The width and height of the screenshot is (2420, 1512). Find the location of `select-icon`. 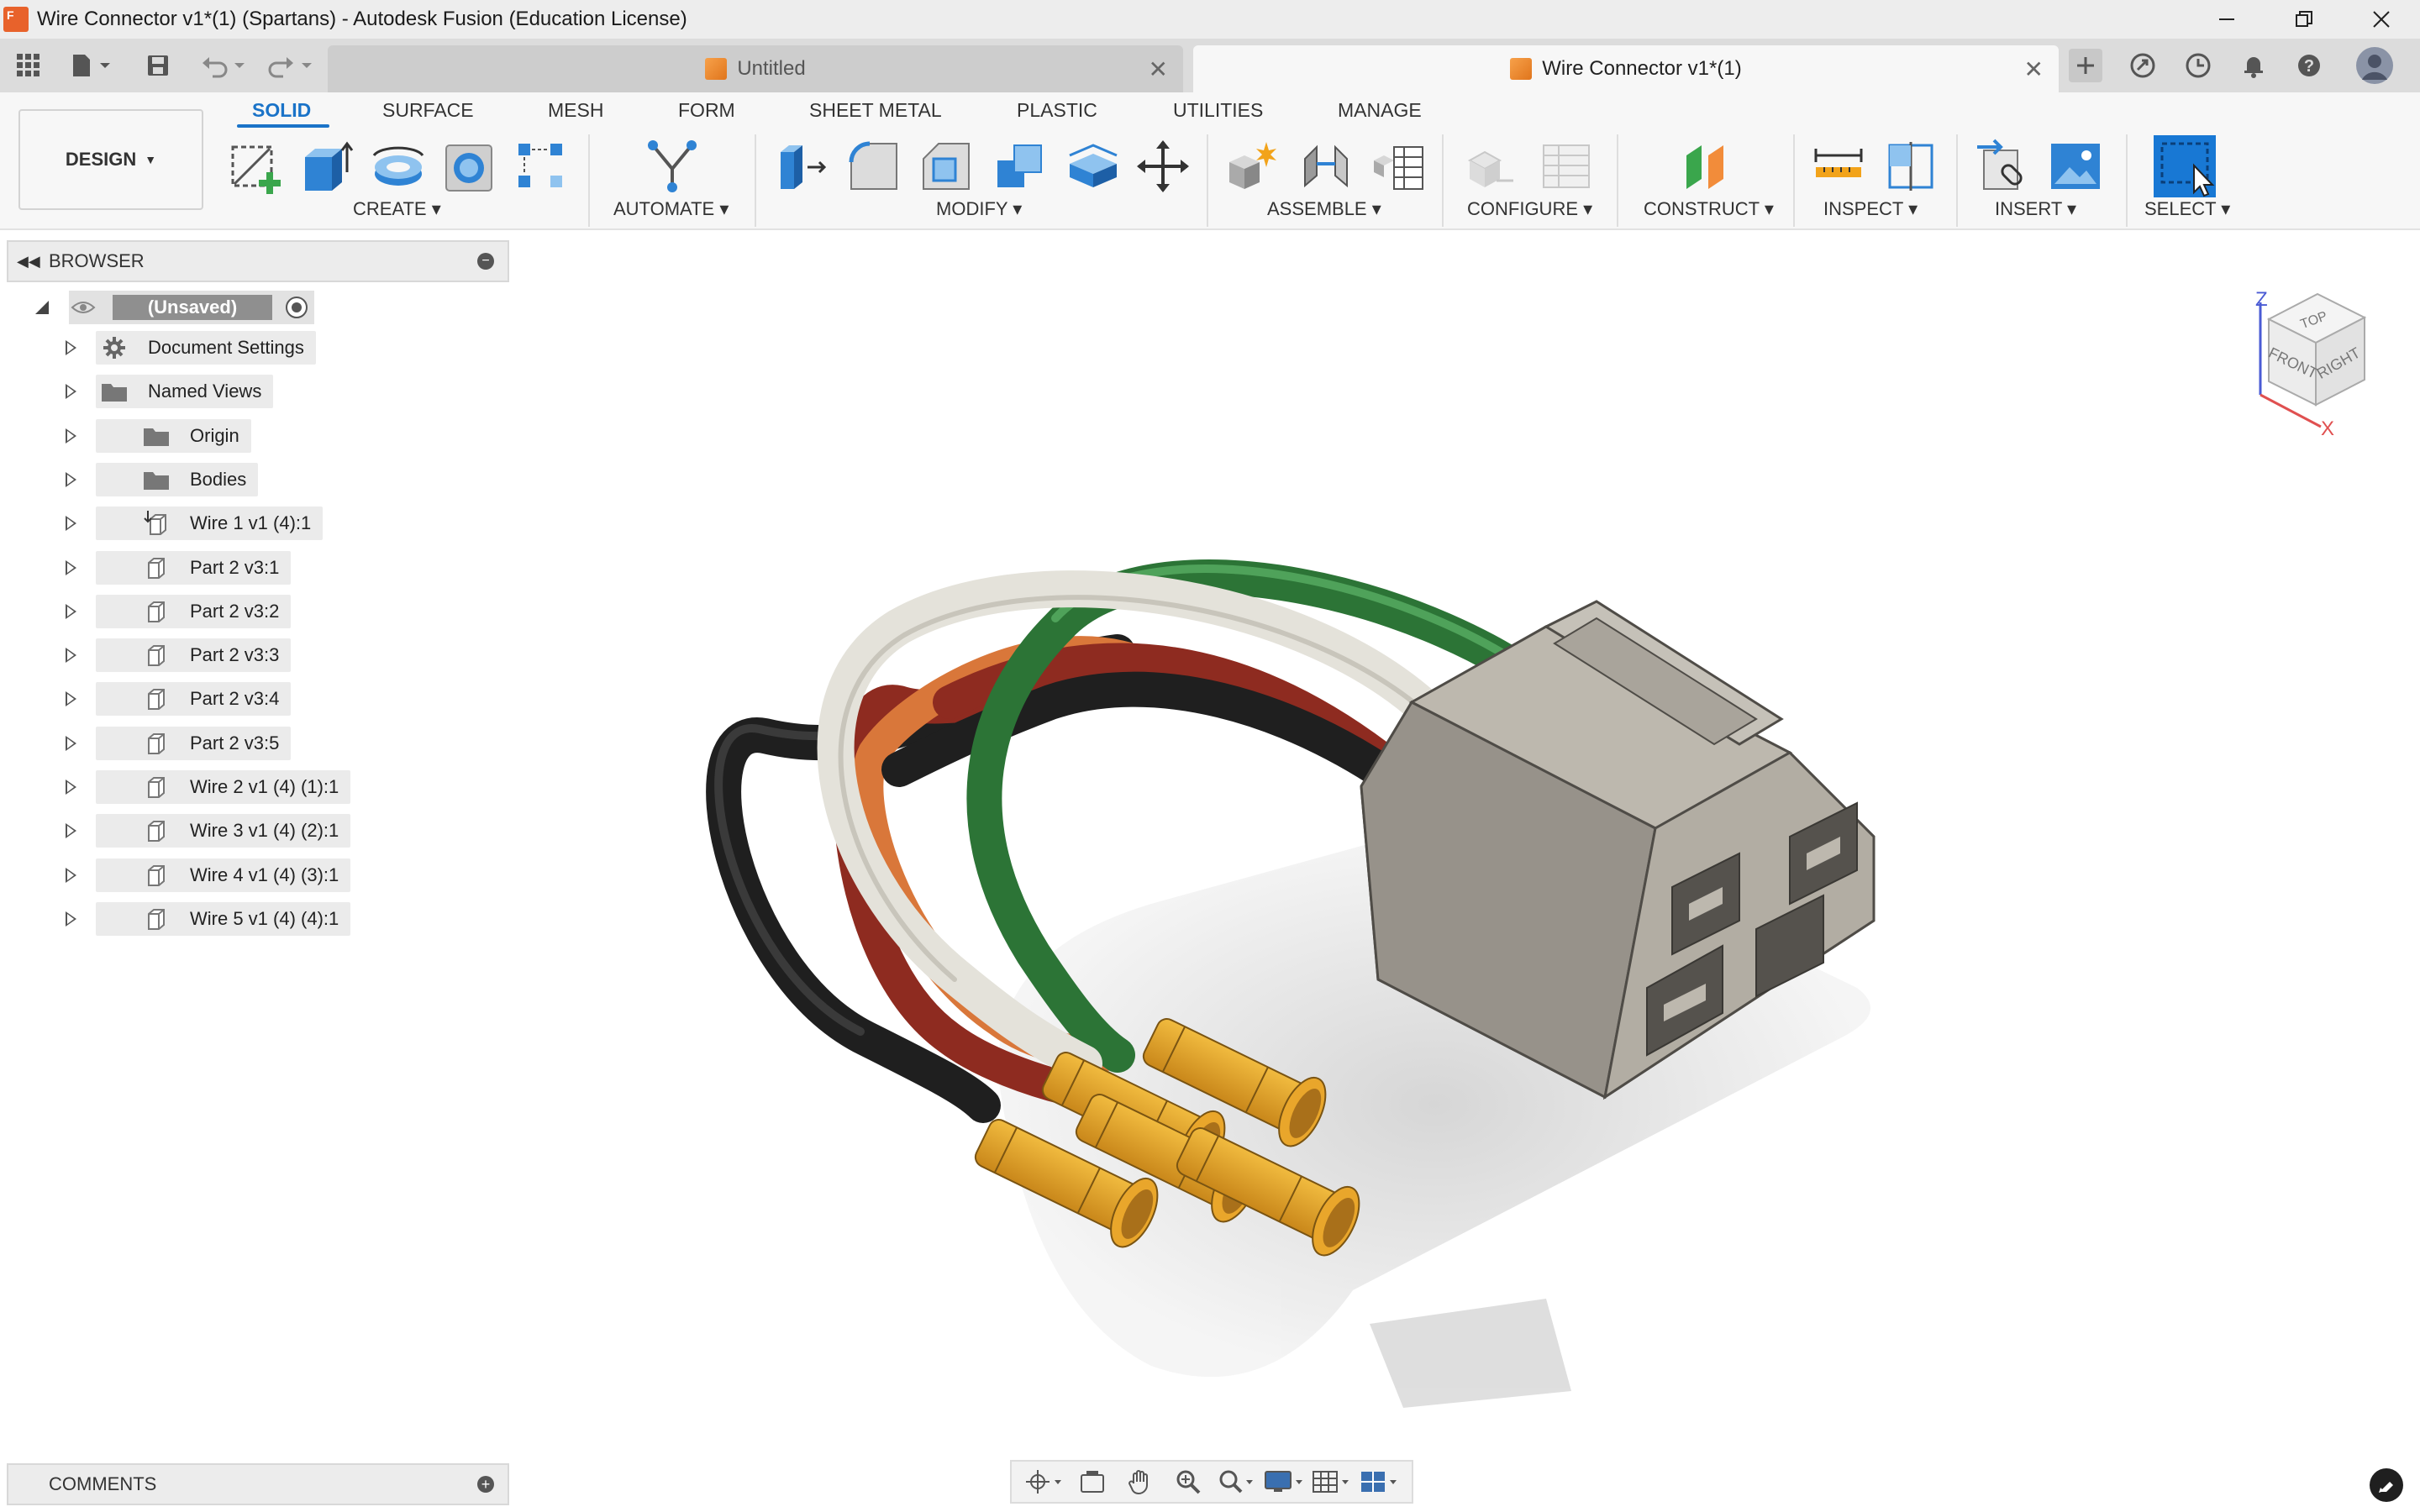

select-icon is located at coordinates (2184, 166).